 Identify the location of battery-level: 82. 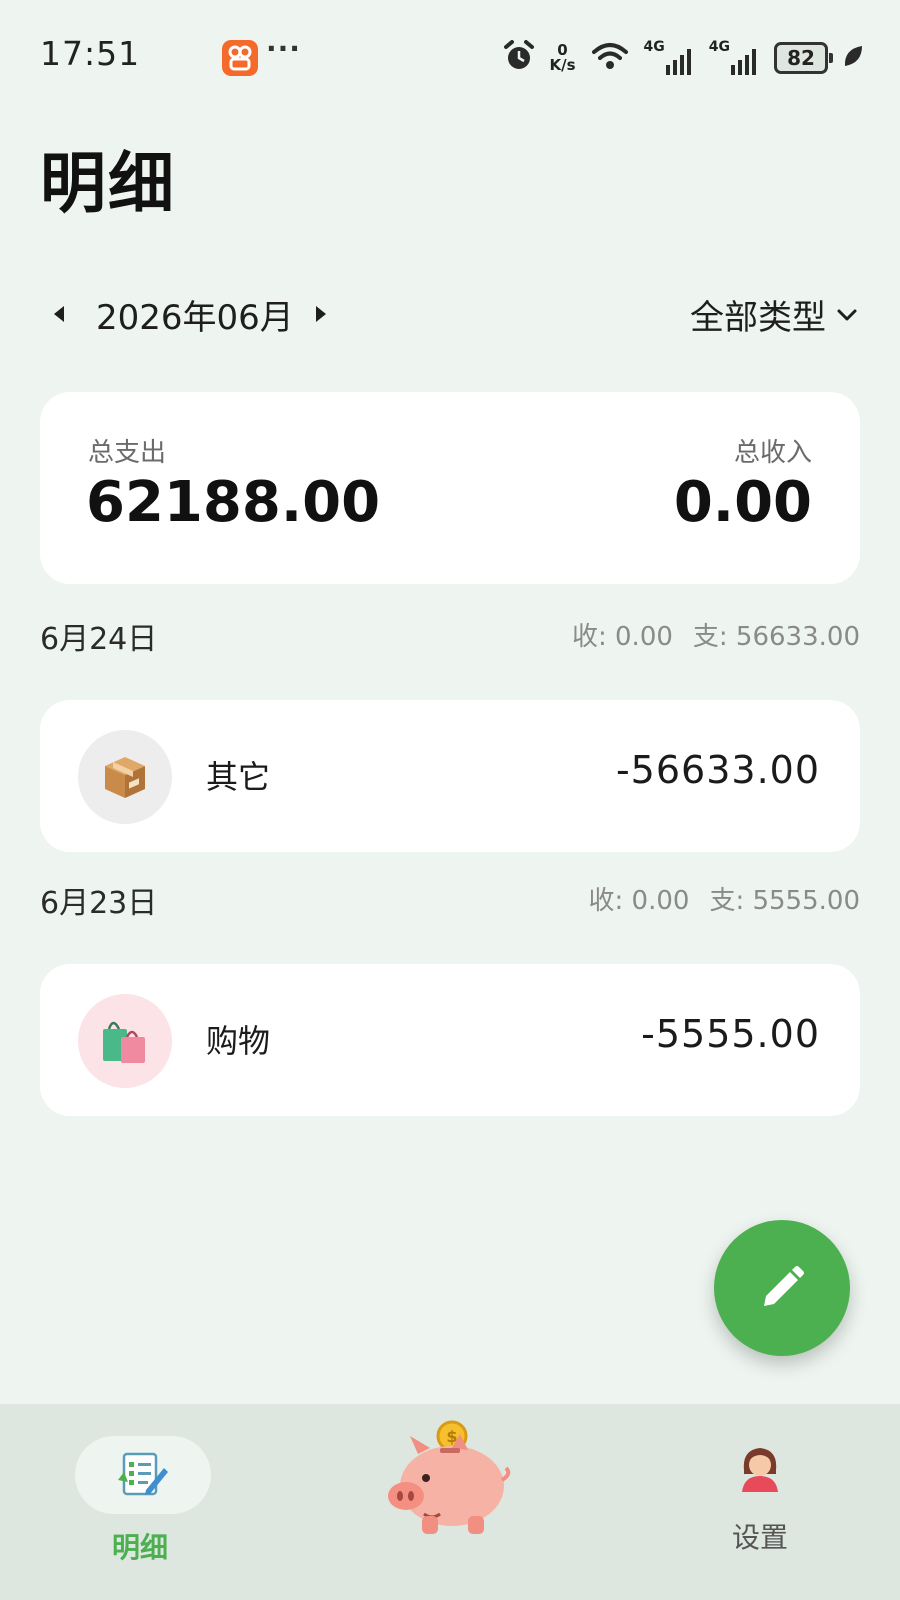
(801, 58).